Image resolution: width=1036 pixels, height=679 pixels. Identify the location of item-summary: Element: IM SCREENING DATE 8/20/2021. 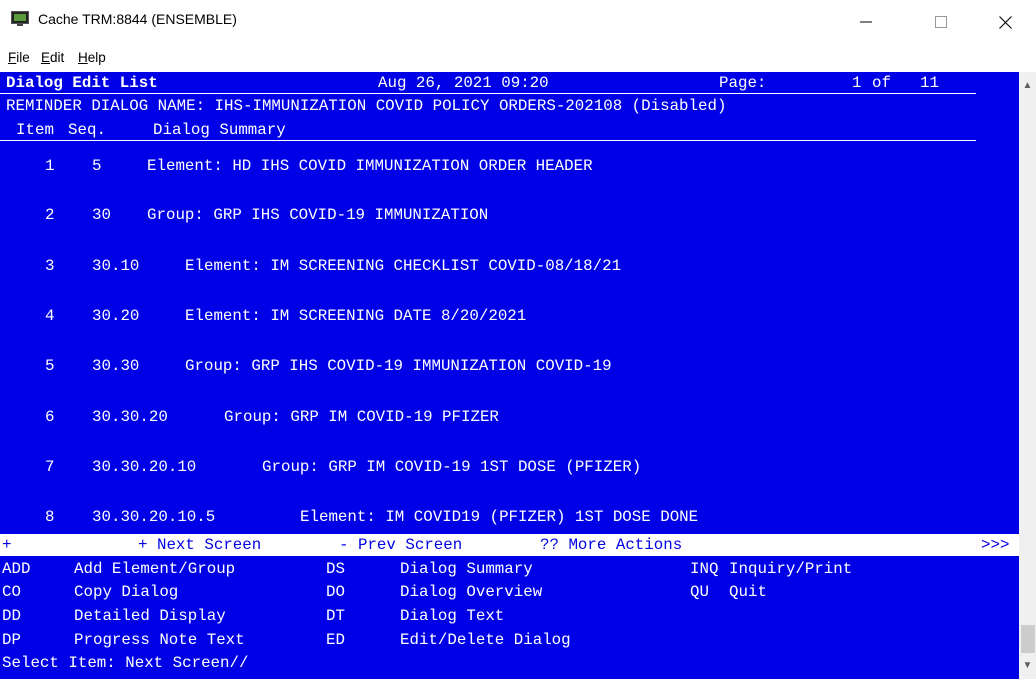
(356, 316).